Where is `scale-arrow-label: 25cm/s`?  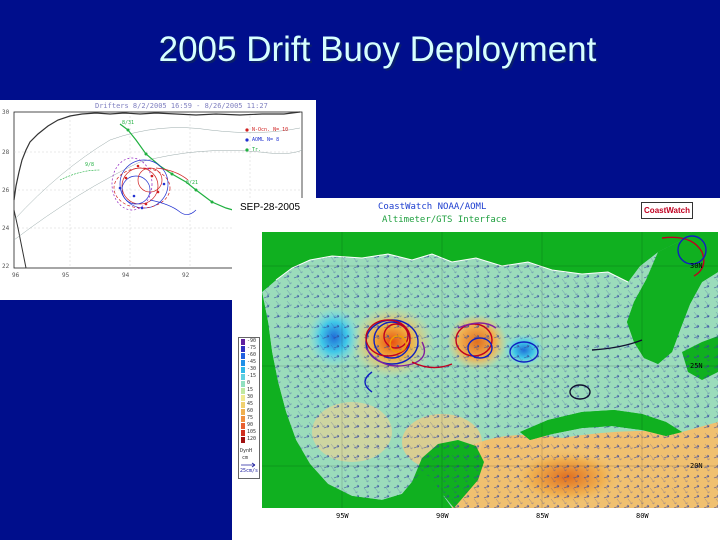
scale-arrow-label: 25cm/s is located at coordinates (249, 471).